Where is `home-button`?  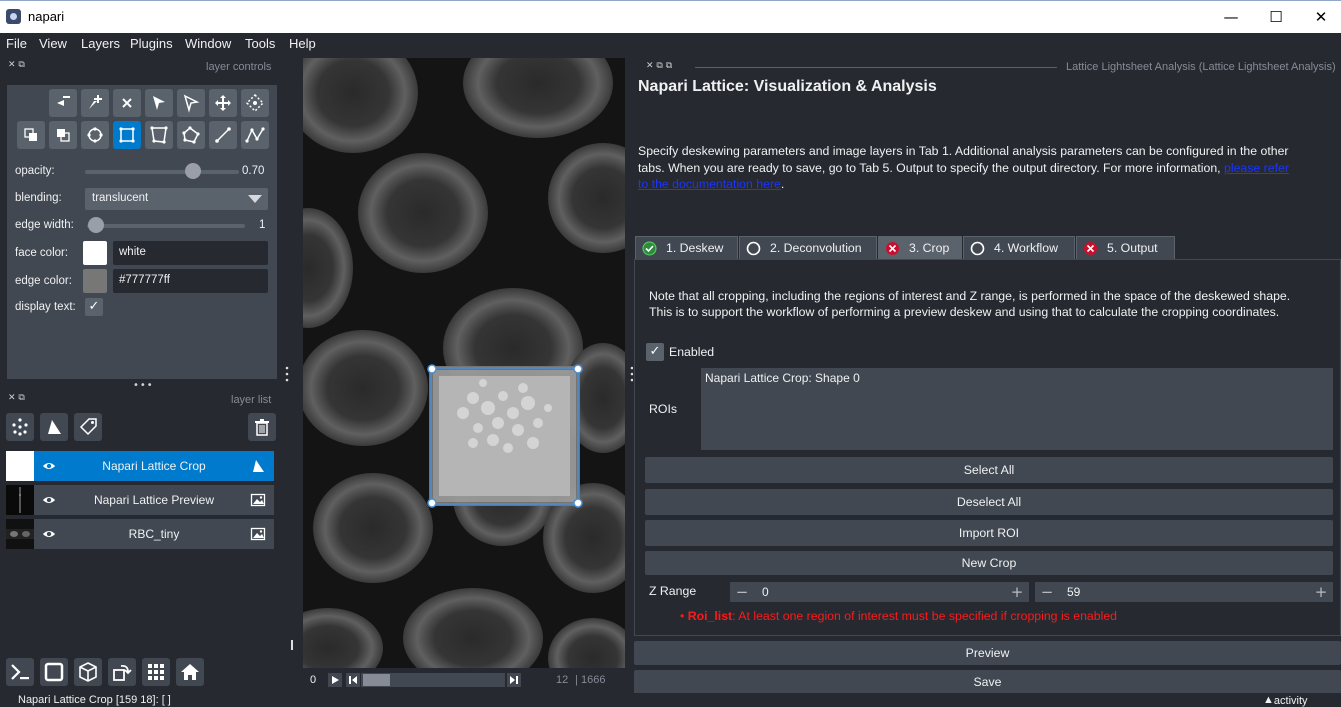 home-button is located at coordinates (190, 672).